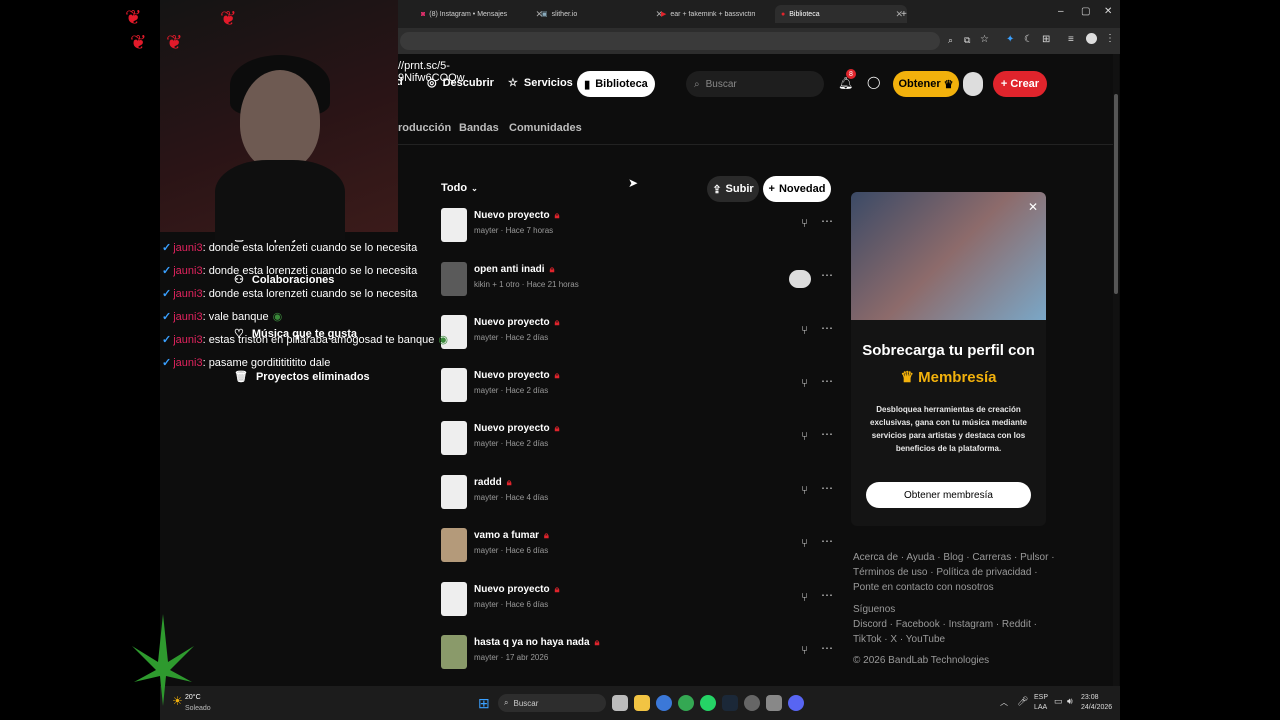 The width and height of the screenshot is (1280, 720). I want to click on profile-avatar, so click(1091, 38).